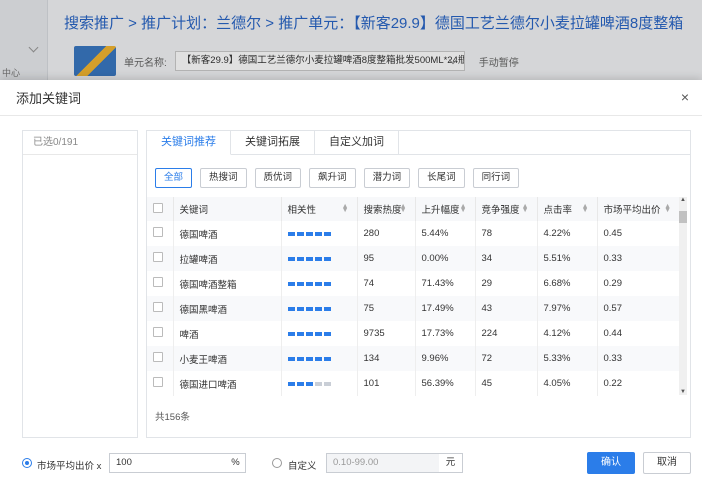  I want to click on table-row: 拉罐啤酒 95 0.00% 34 5.51% 0.33, so click(413, 258).